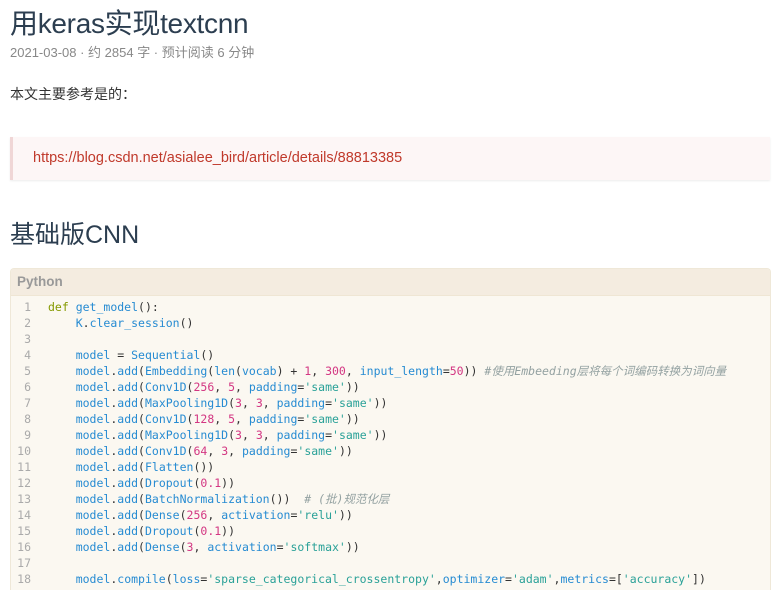 The image size is (780, 590). What do you see at coordinates (699, 579) in the screenshot?
I see `code-token: ])` at bounding box center [699, 579].